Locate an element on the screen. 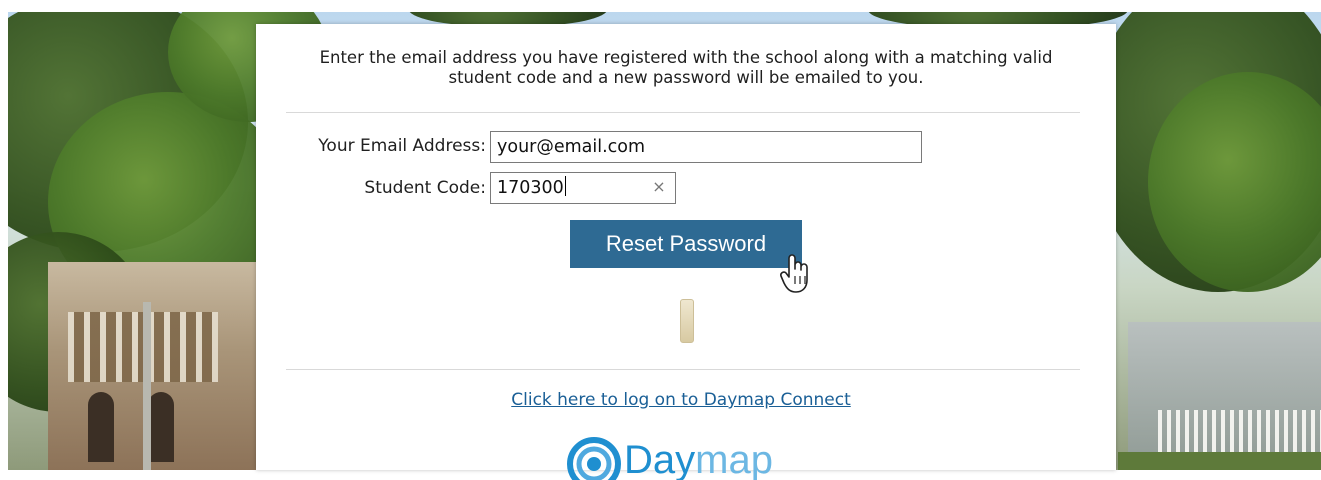 The width and height of the screenshot is (1321, 480). daymap-logo-text: Daymap is located at coordinates (698, 459).